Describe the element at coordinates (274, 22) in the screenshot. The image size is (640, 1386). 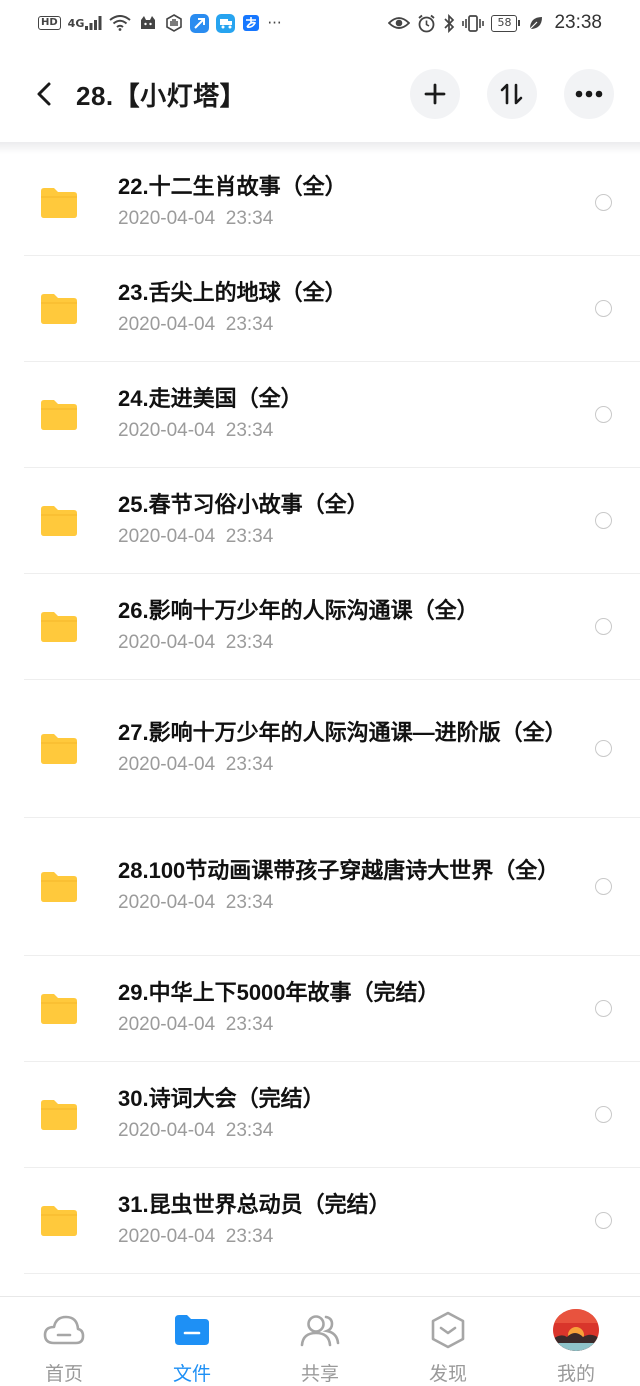
I see `more-notifications-icon: ···` at that location.